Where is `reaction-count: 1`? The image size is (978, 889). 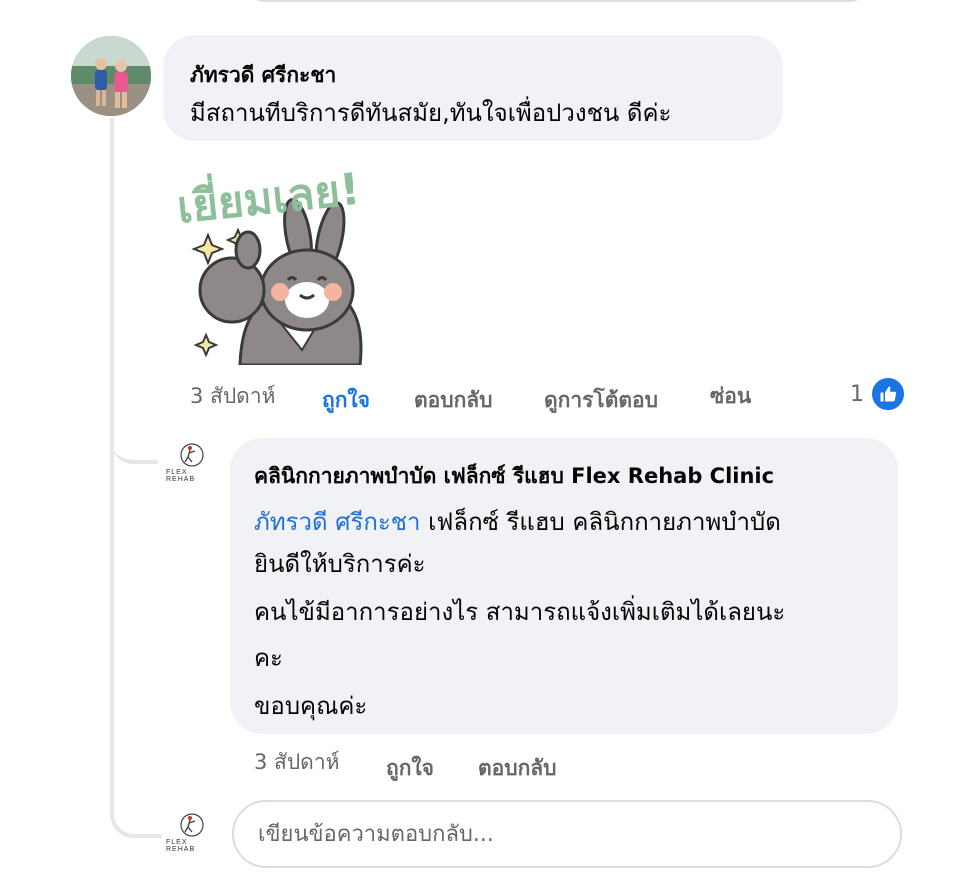 reaction-count: 1 is located at coordinates (878, 394).